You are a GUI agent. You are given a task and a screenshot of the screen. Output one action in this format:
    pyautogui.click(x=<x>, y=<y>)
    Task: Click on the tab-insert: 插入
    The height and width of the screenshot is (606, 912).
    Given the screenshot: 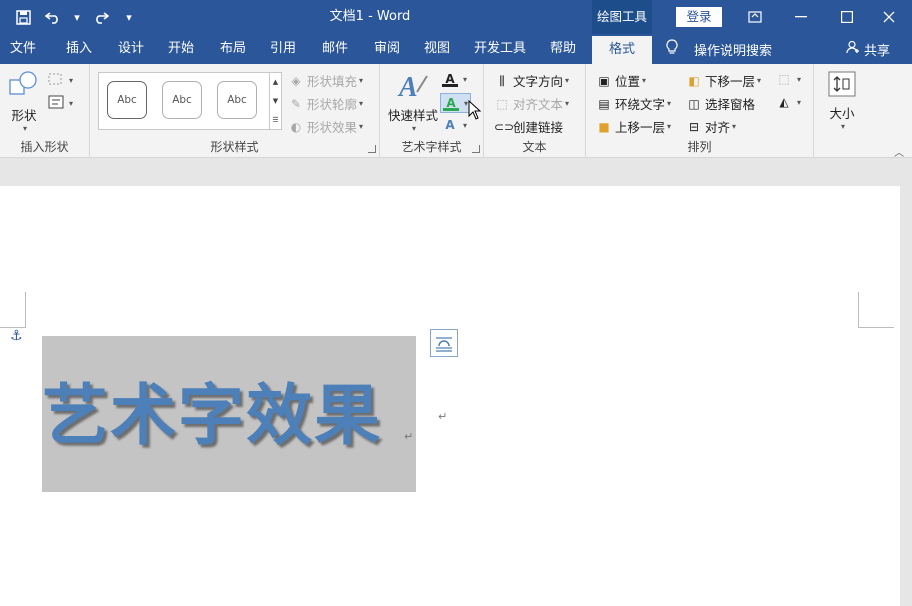 What is the action you would take?
    pyautogui.click(x=79, y=49)
    